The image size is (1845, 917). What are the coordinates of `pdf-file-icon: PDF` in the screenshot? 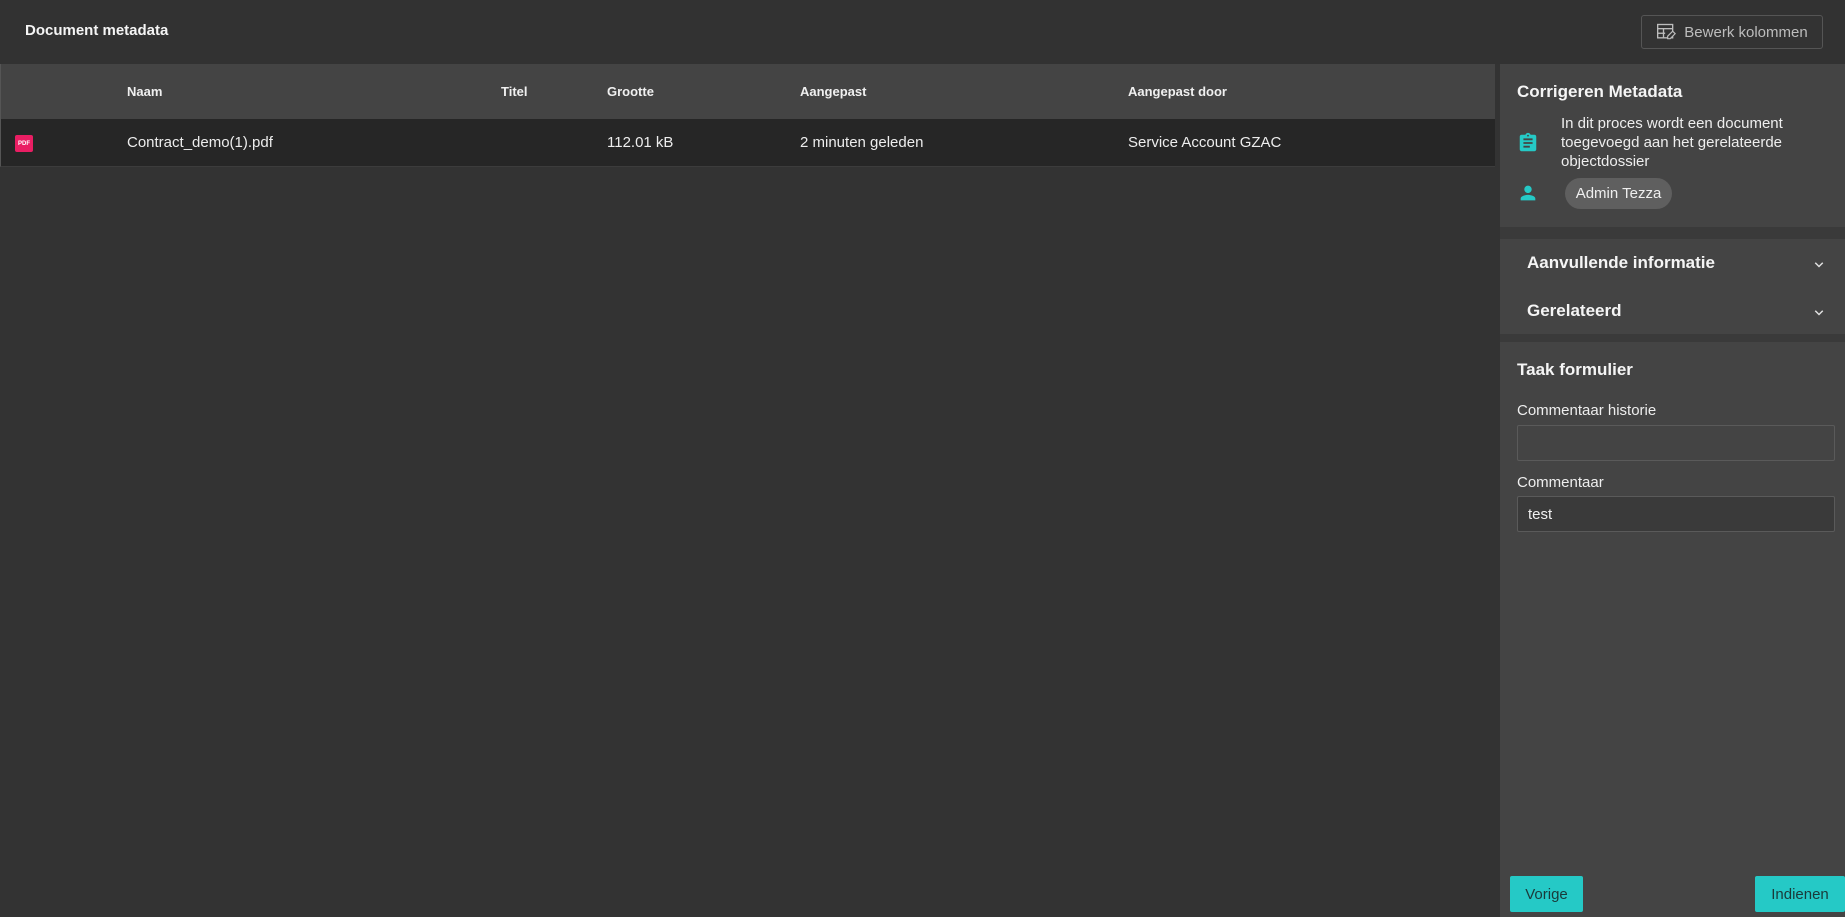 It's located at (24, 143).